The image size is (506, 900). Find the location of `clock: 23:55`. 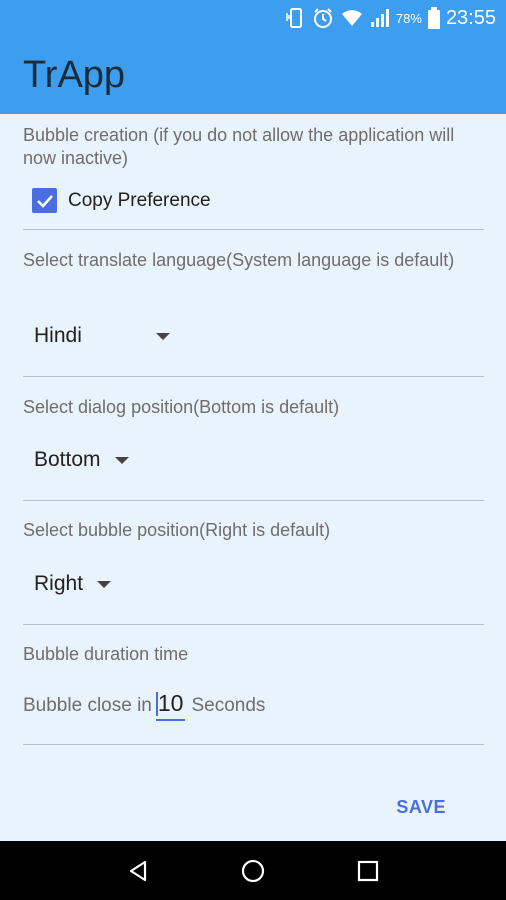

clock: 23:55 is located at coordinates (470, 17).